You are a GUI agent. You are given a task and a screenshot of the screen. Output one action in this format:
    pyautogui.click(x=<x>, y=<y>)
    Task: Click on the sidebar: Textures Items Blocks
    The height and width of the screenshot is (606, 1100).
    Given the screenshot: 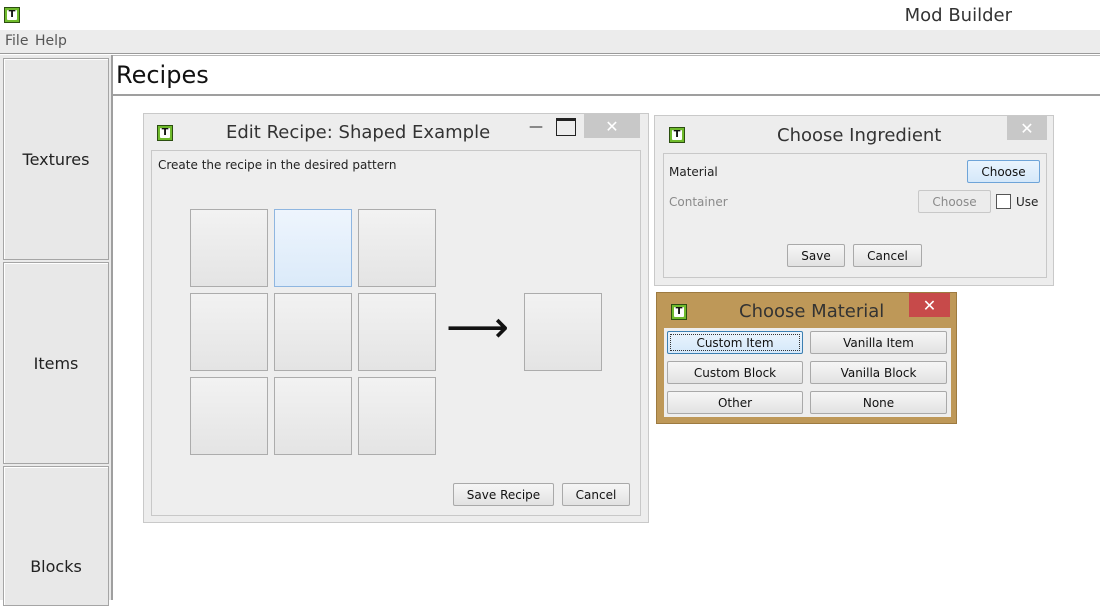 What is the action you would take?
    pyautogui.click(x=56, y=330)
    